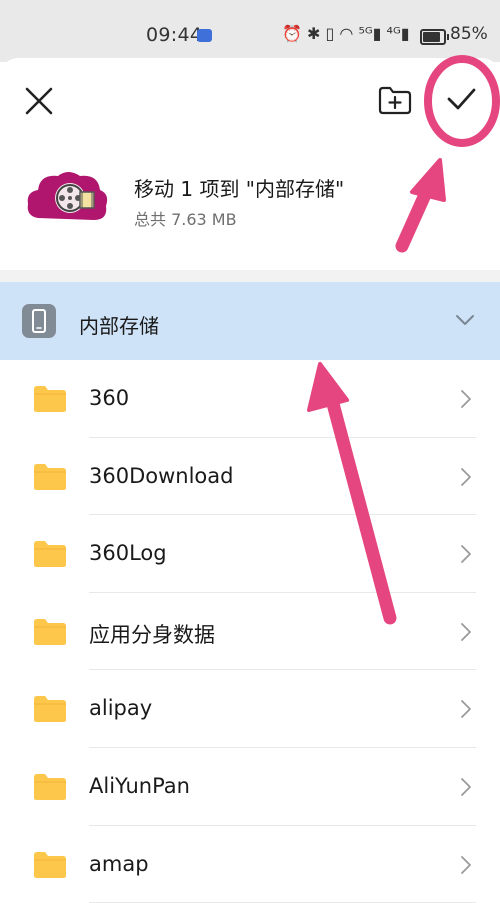 The width and height of the screenshot is (500, 903). What do you see at coordinates (174, 35) in the screenshot?
I see `status-time: 09:44` at bounding box center [174, 35].